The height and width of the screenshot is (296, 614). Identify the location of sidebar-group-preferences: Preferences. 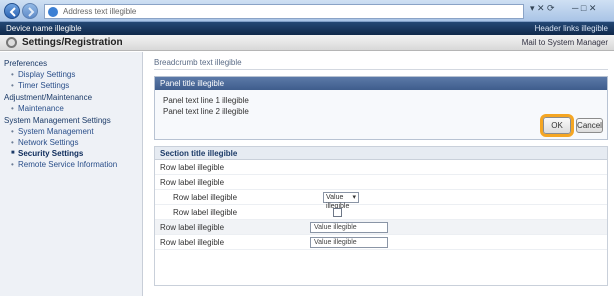
(26, 63).